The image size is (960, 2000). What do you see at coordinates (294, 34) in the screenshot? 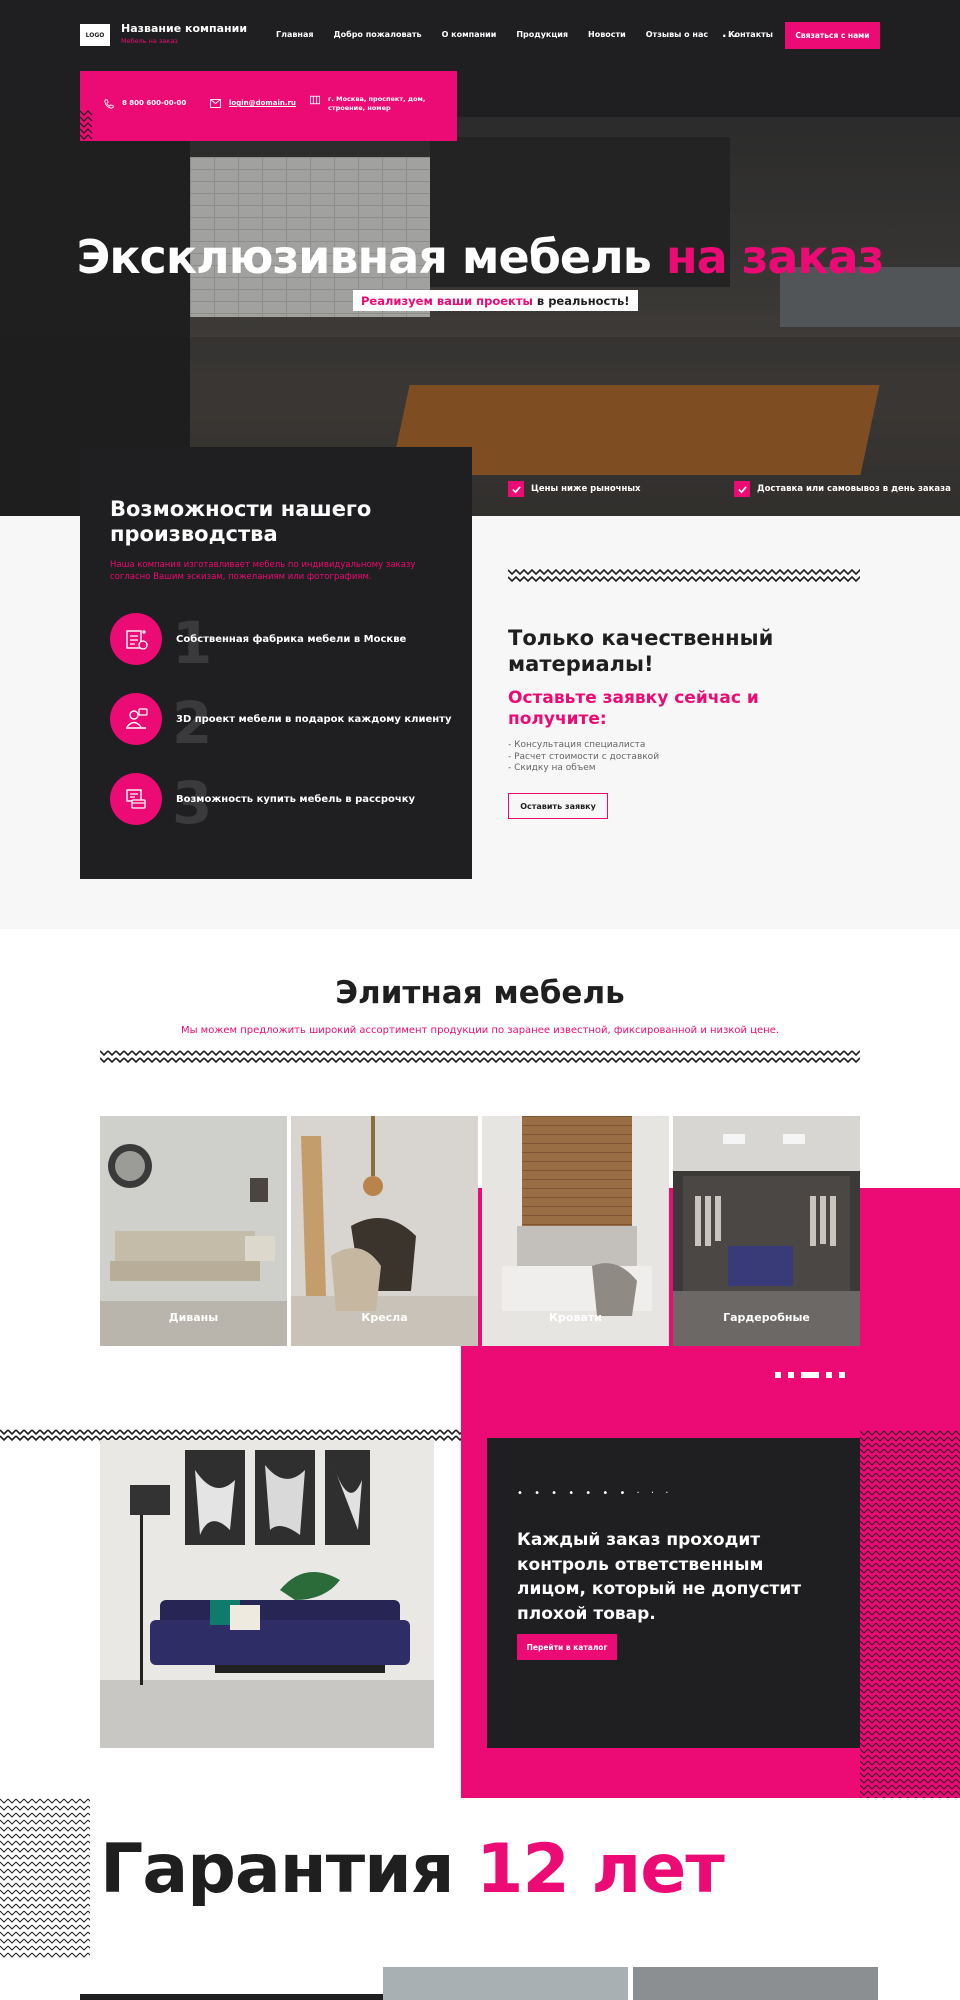
I see `nav-home: Главная` at bounding box center [294, 34].